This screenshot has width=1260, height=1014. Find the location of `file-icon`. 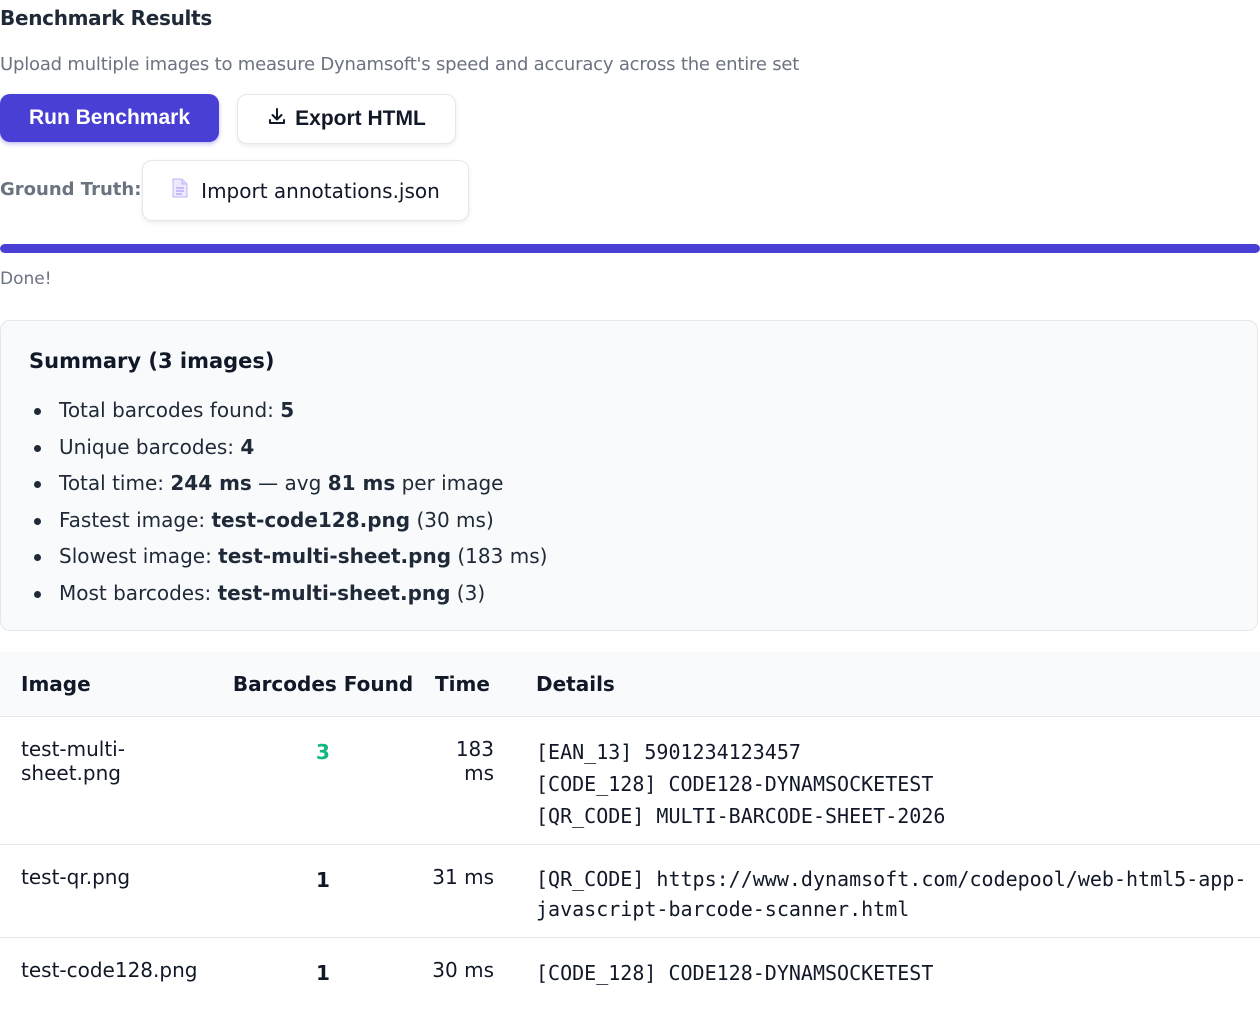

file-icon is located at coordinates (180, 190).